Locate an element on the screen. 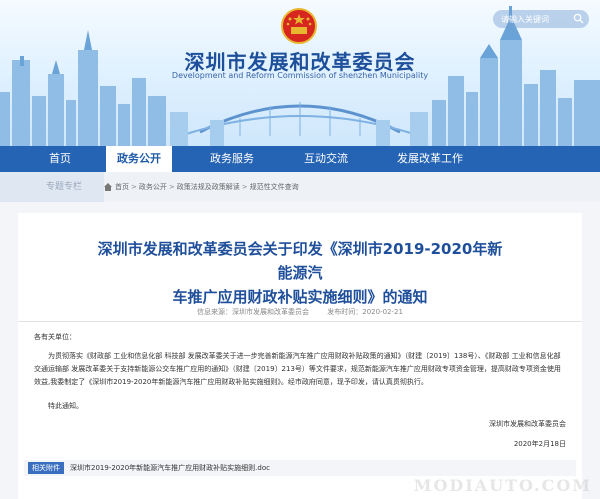 Image resolution: width=600 pixels, height=499 pixels. search-box is located at coordinates (541, 19).